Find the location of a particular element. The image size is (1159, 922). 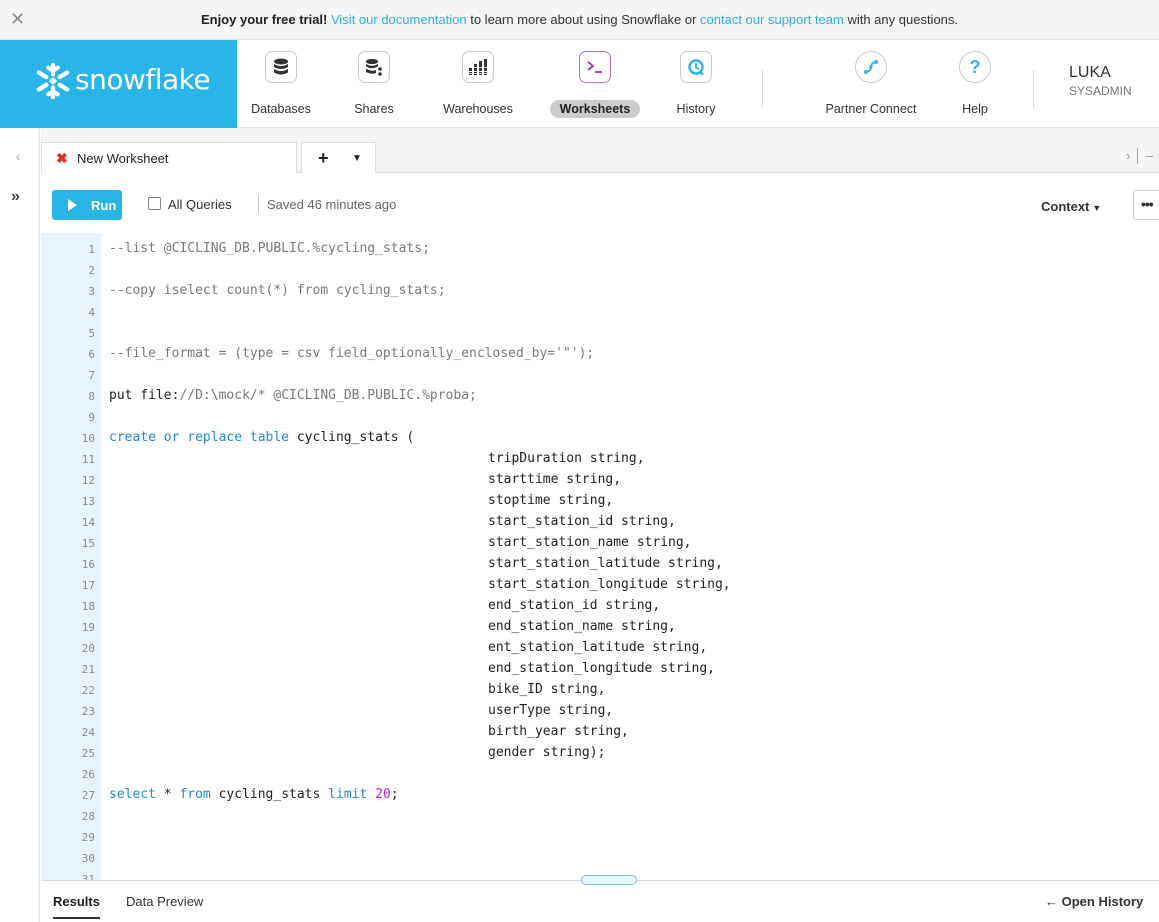

run-label: Run is located at coordinates (104, 205).